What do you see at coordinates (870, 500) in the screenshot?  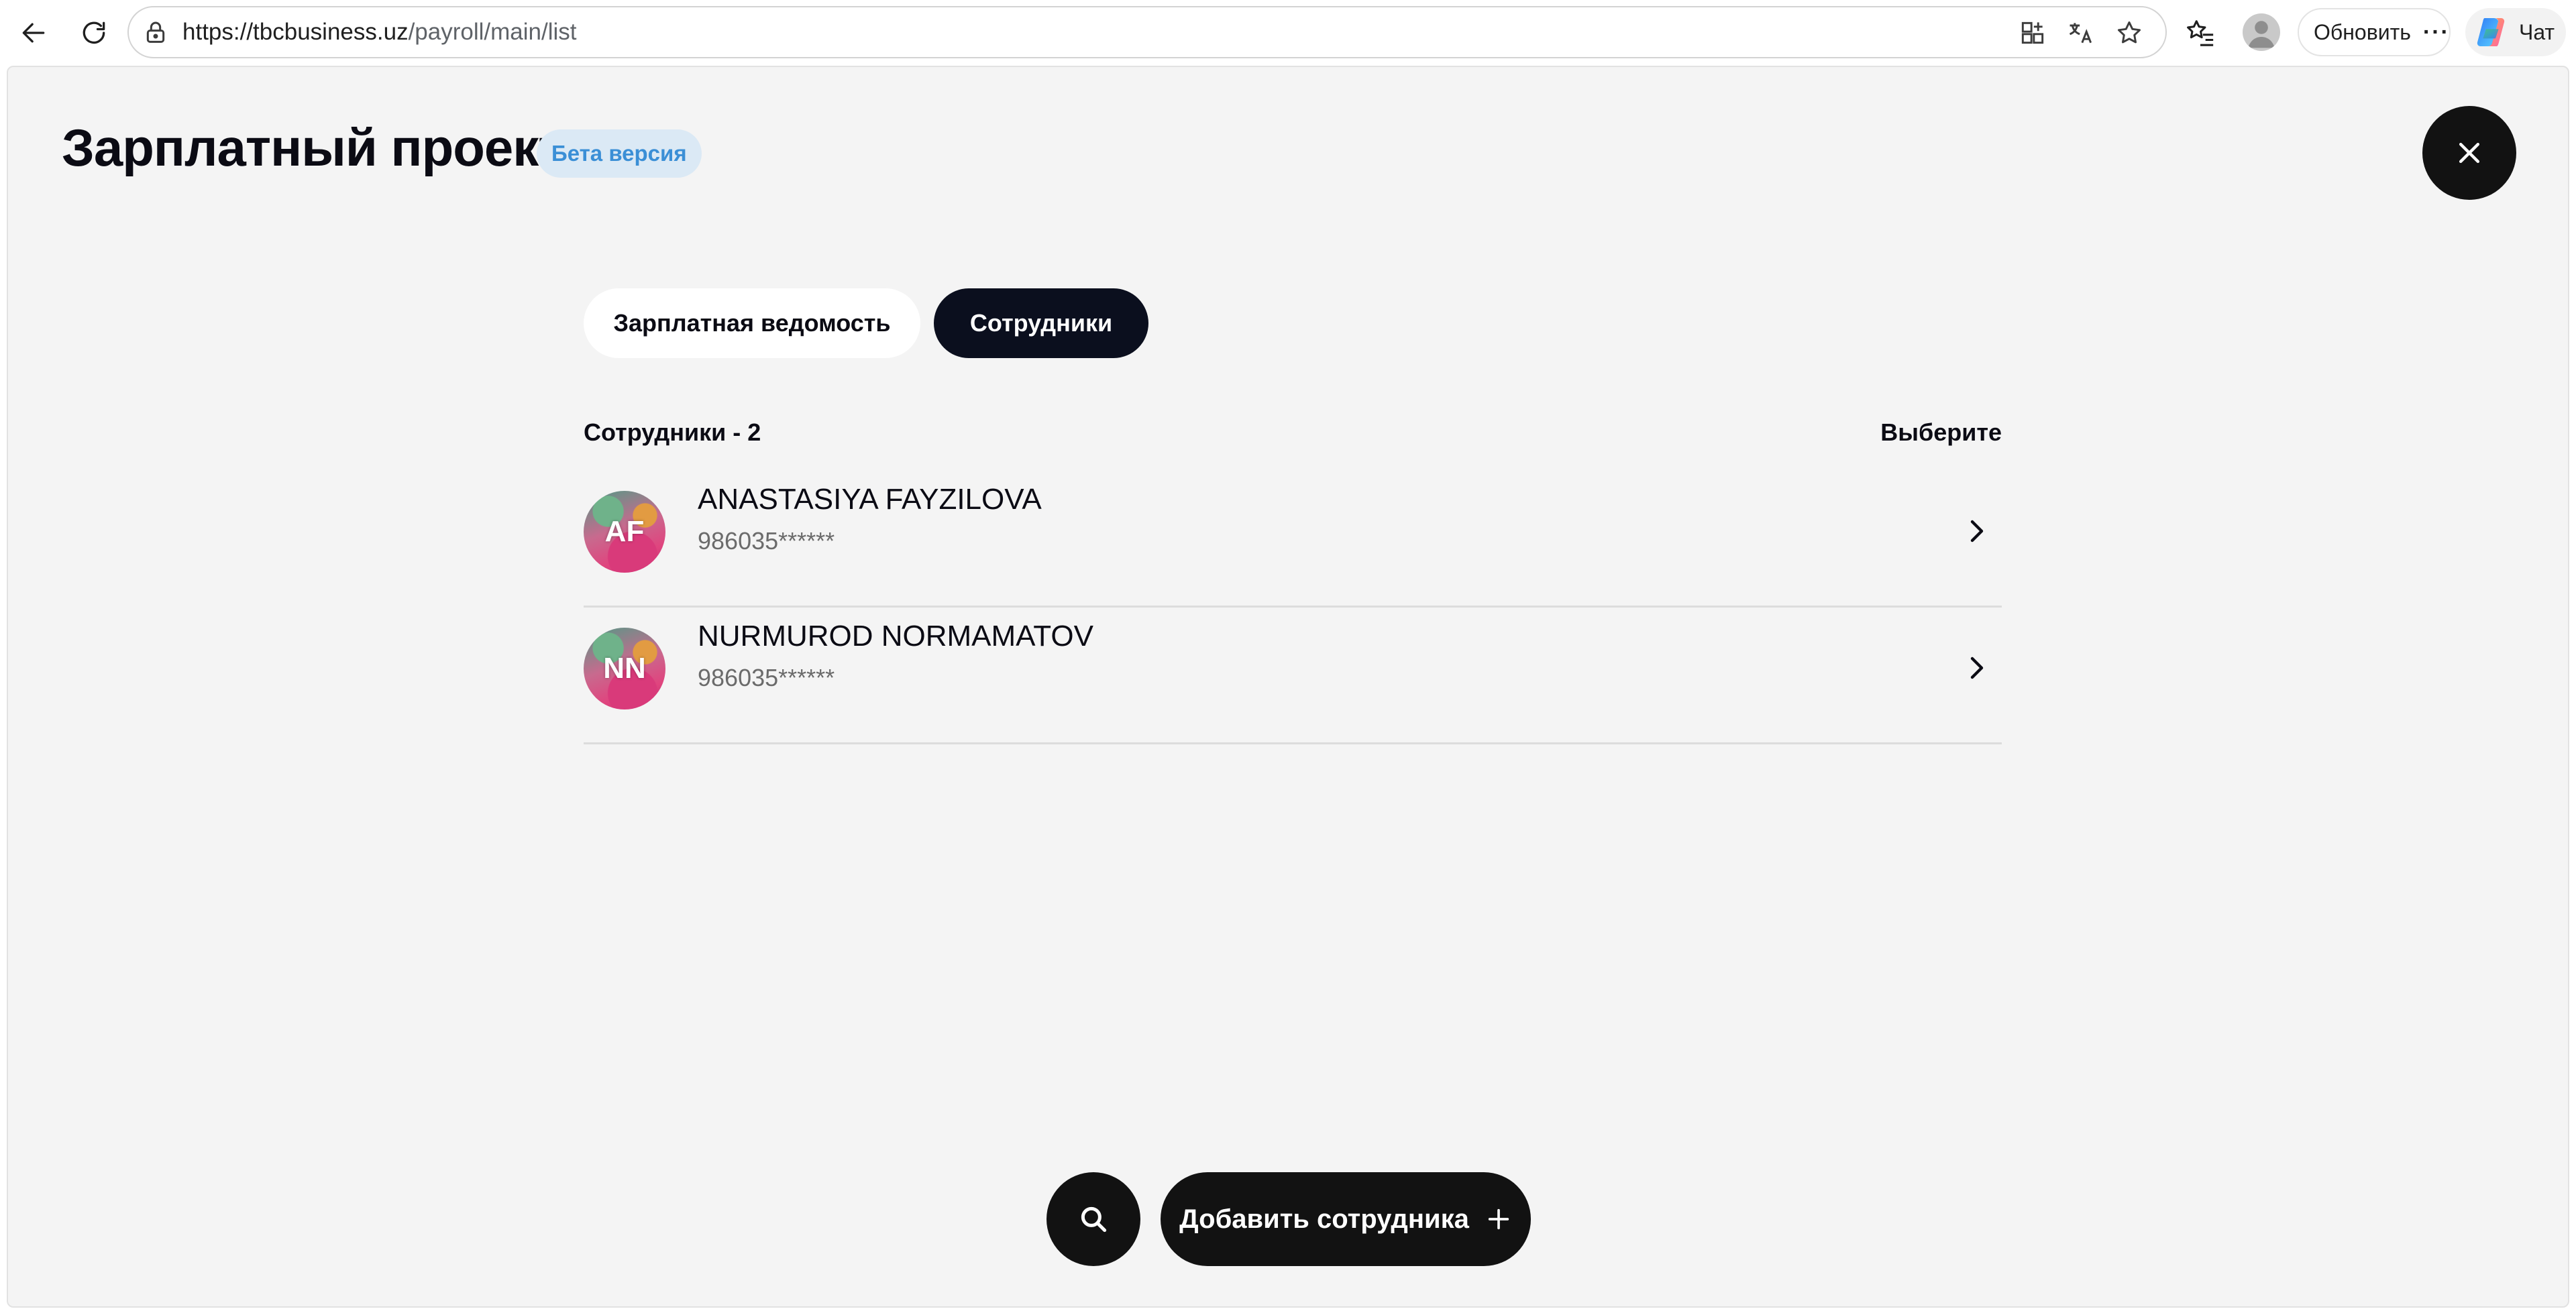 I see `employee-name: ANASTASIYA FAYZILOVA` at bounding box center [870, 500].